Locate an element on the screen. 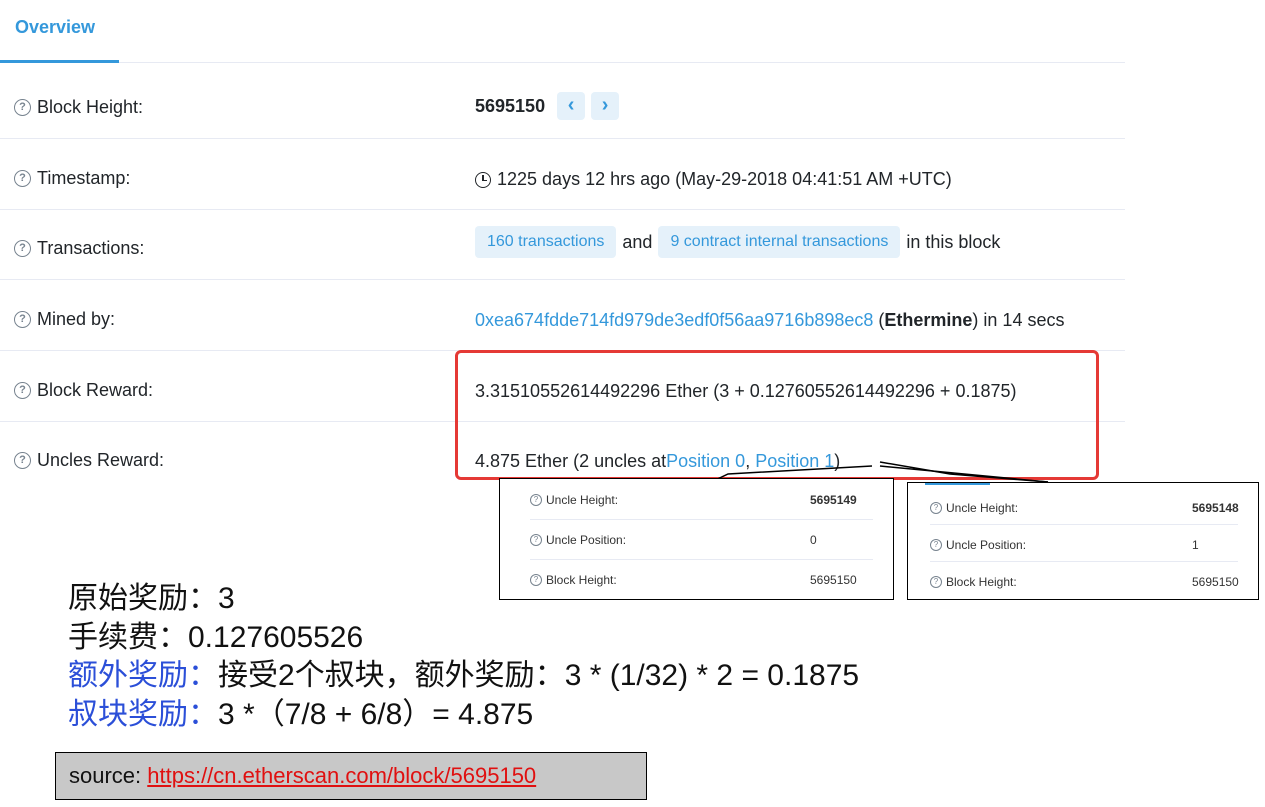 Image resolution: width=1265 pixels, height=807 pixels. uncle-popup-row: ? Uncle Position: 0 is located at coordinates (701, 539).